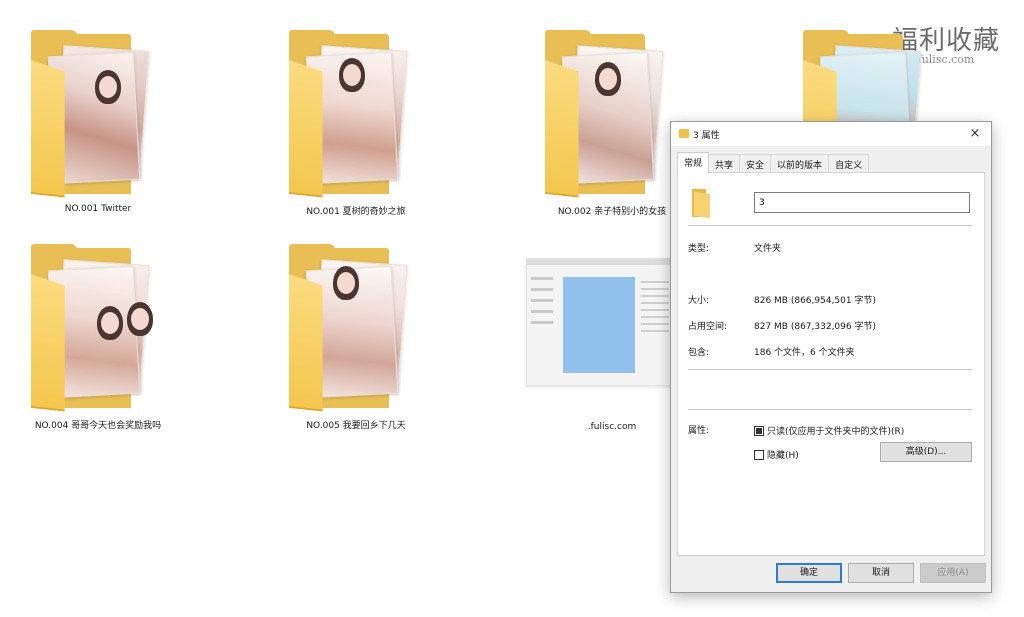  What do you see at coordinates (831, 134) in the screenshot?
I see `dialog-titlebar: 3 属性 ×` at bounding box center [831, 134].